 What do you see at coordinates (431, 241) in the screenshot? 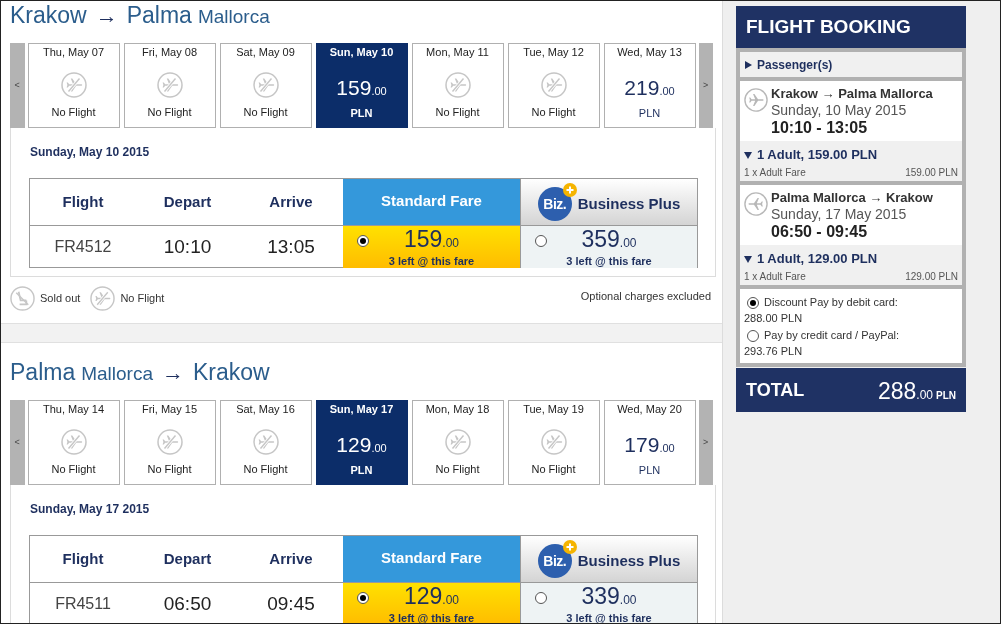
I see `fare-price: 159.00` at bounding box center [431, 241].